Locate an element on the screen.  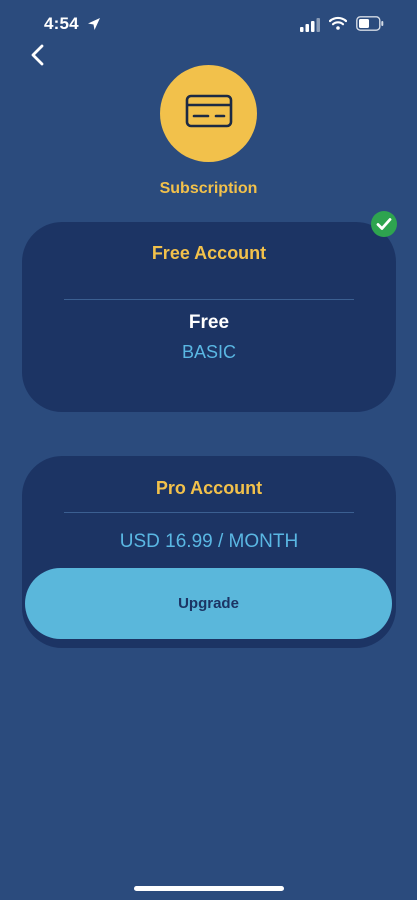
status-bar: 4:54 is located at coordinates (208, 24).